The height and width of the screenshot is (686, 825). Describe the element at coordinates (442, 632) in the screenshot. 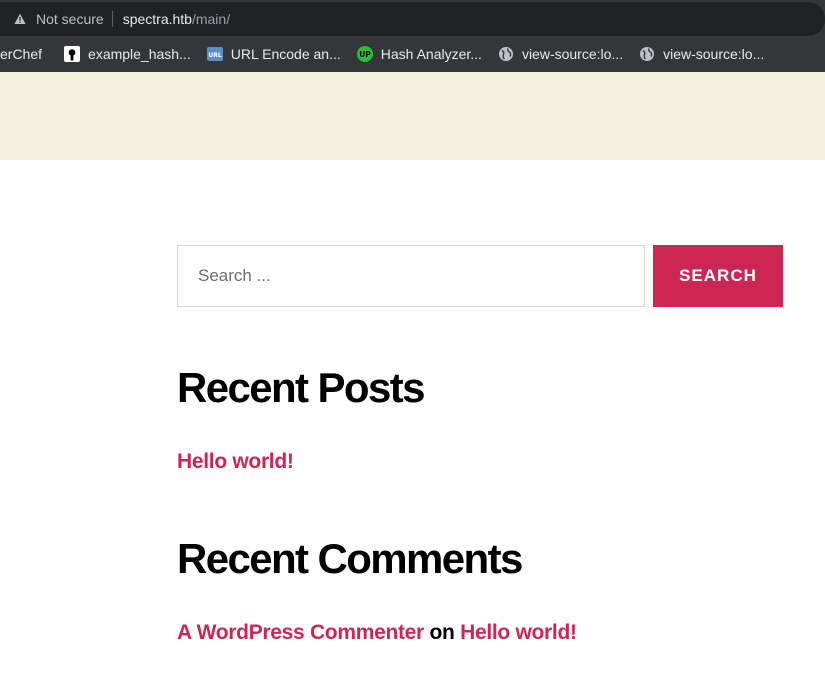

I see `comment-connector: on` at that location.